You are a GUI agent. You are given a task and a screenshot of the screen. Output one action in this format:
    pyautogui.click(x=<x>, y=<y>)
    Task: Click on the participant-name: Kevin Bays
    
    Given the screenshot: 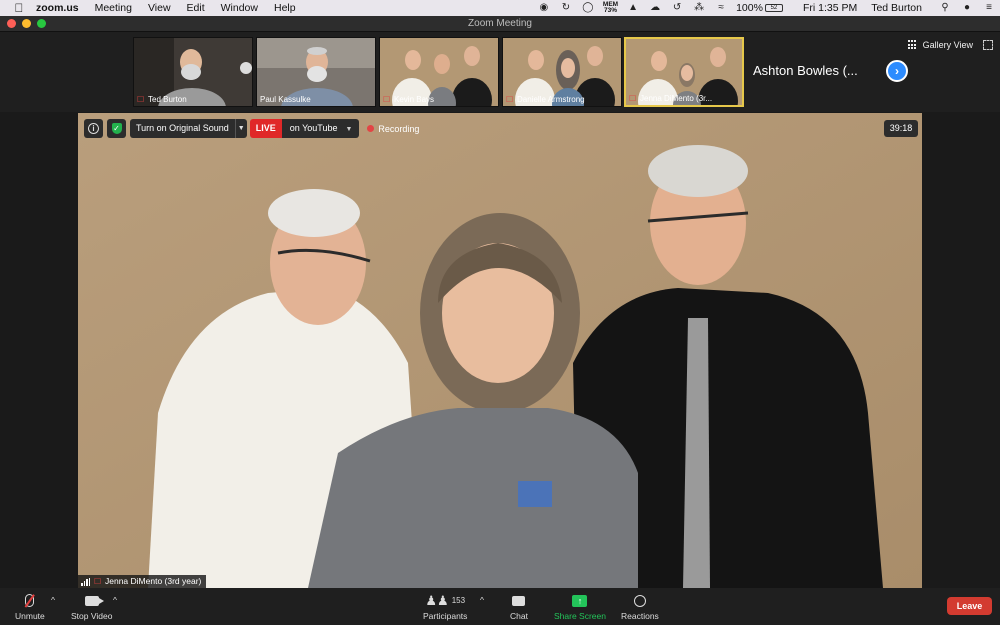 What is the action you would take?
    pyautogui.click(x=414, y=99)
    